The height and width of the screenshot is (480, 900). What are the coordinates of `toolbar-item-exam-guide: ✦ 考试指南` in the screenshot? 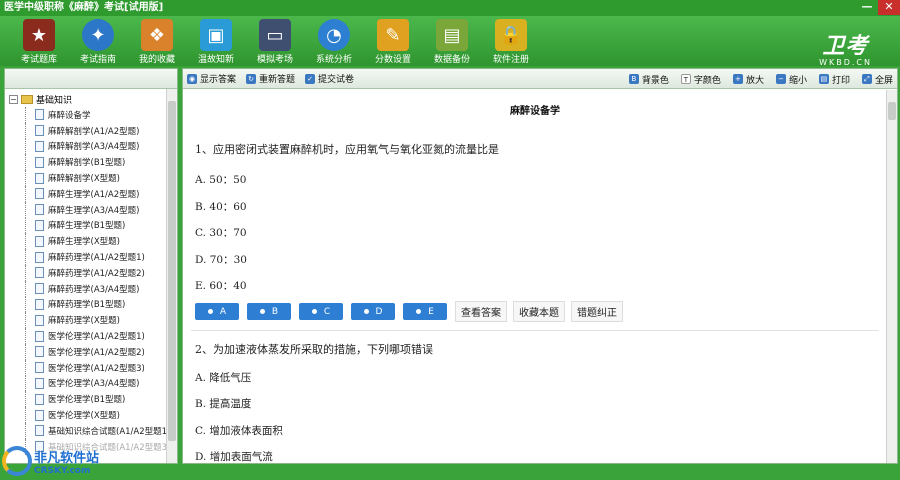 It's located at (98, 41).